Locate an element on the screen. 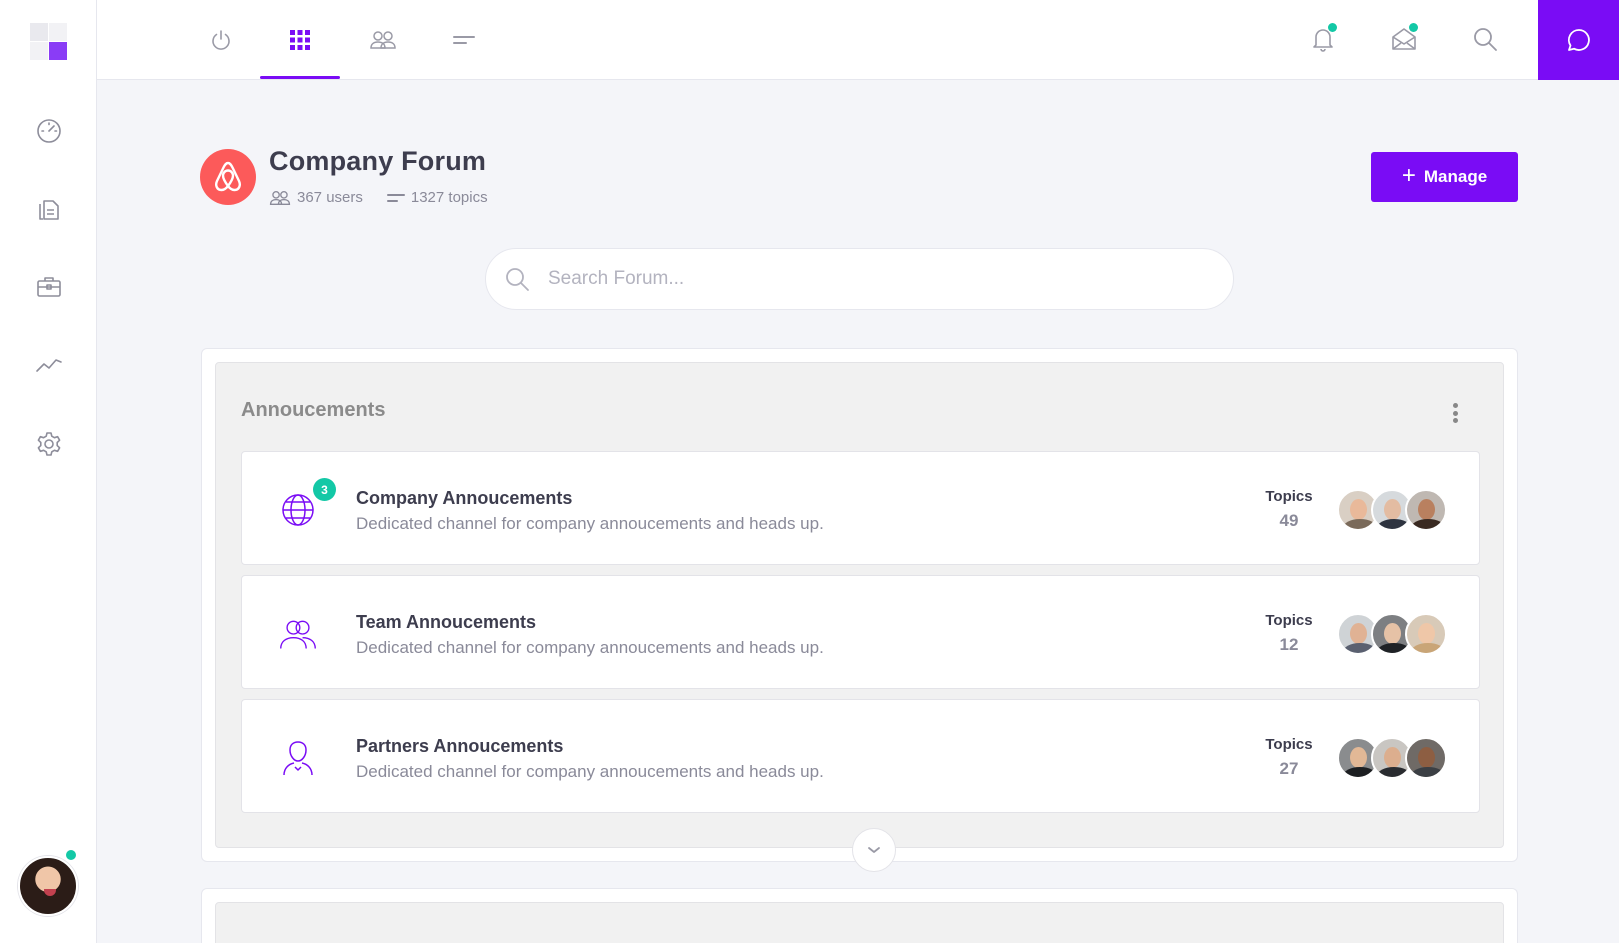 This screenshot has height=943, width=1619. plus-icon: + is located at coordinates (1408, 175).